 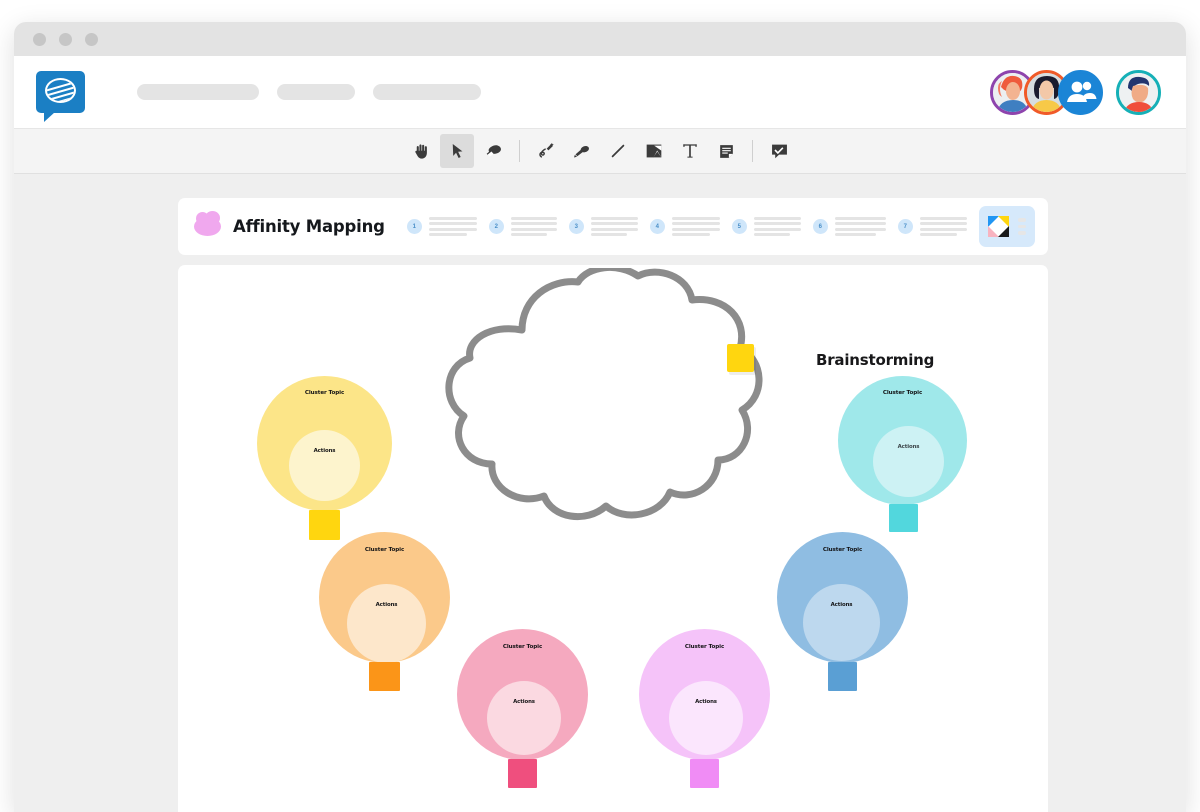 I want to click on cluster-cyan: Cluster Topic Actions, so click(x=902, y=456).